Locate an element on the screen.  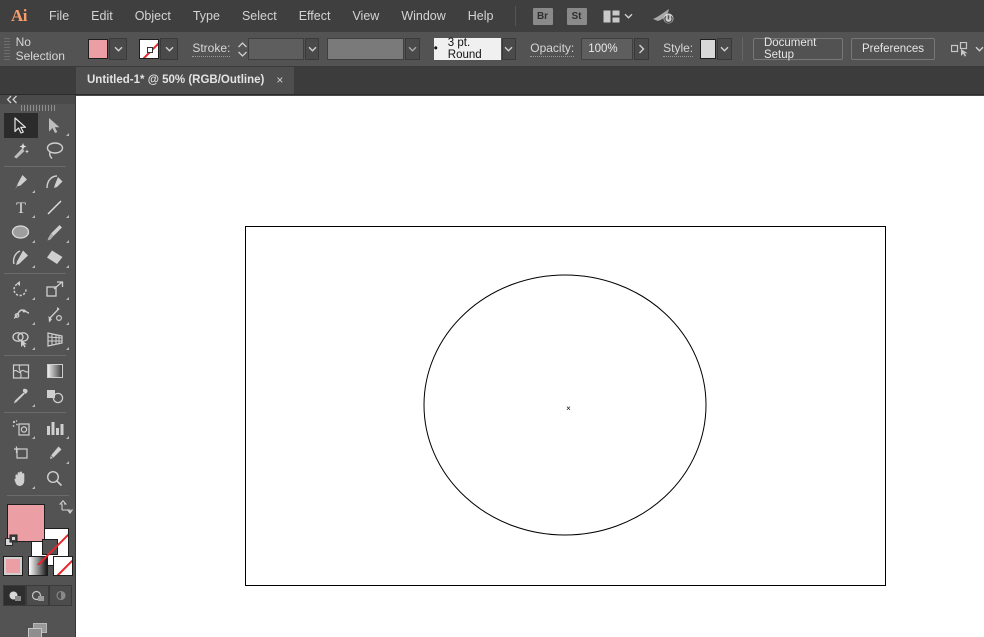
opacity-input: 100% is located at coordinates (607, 49).